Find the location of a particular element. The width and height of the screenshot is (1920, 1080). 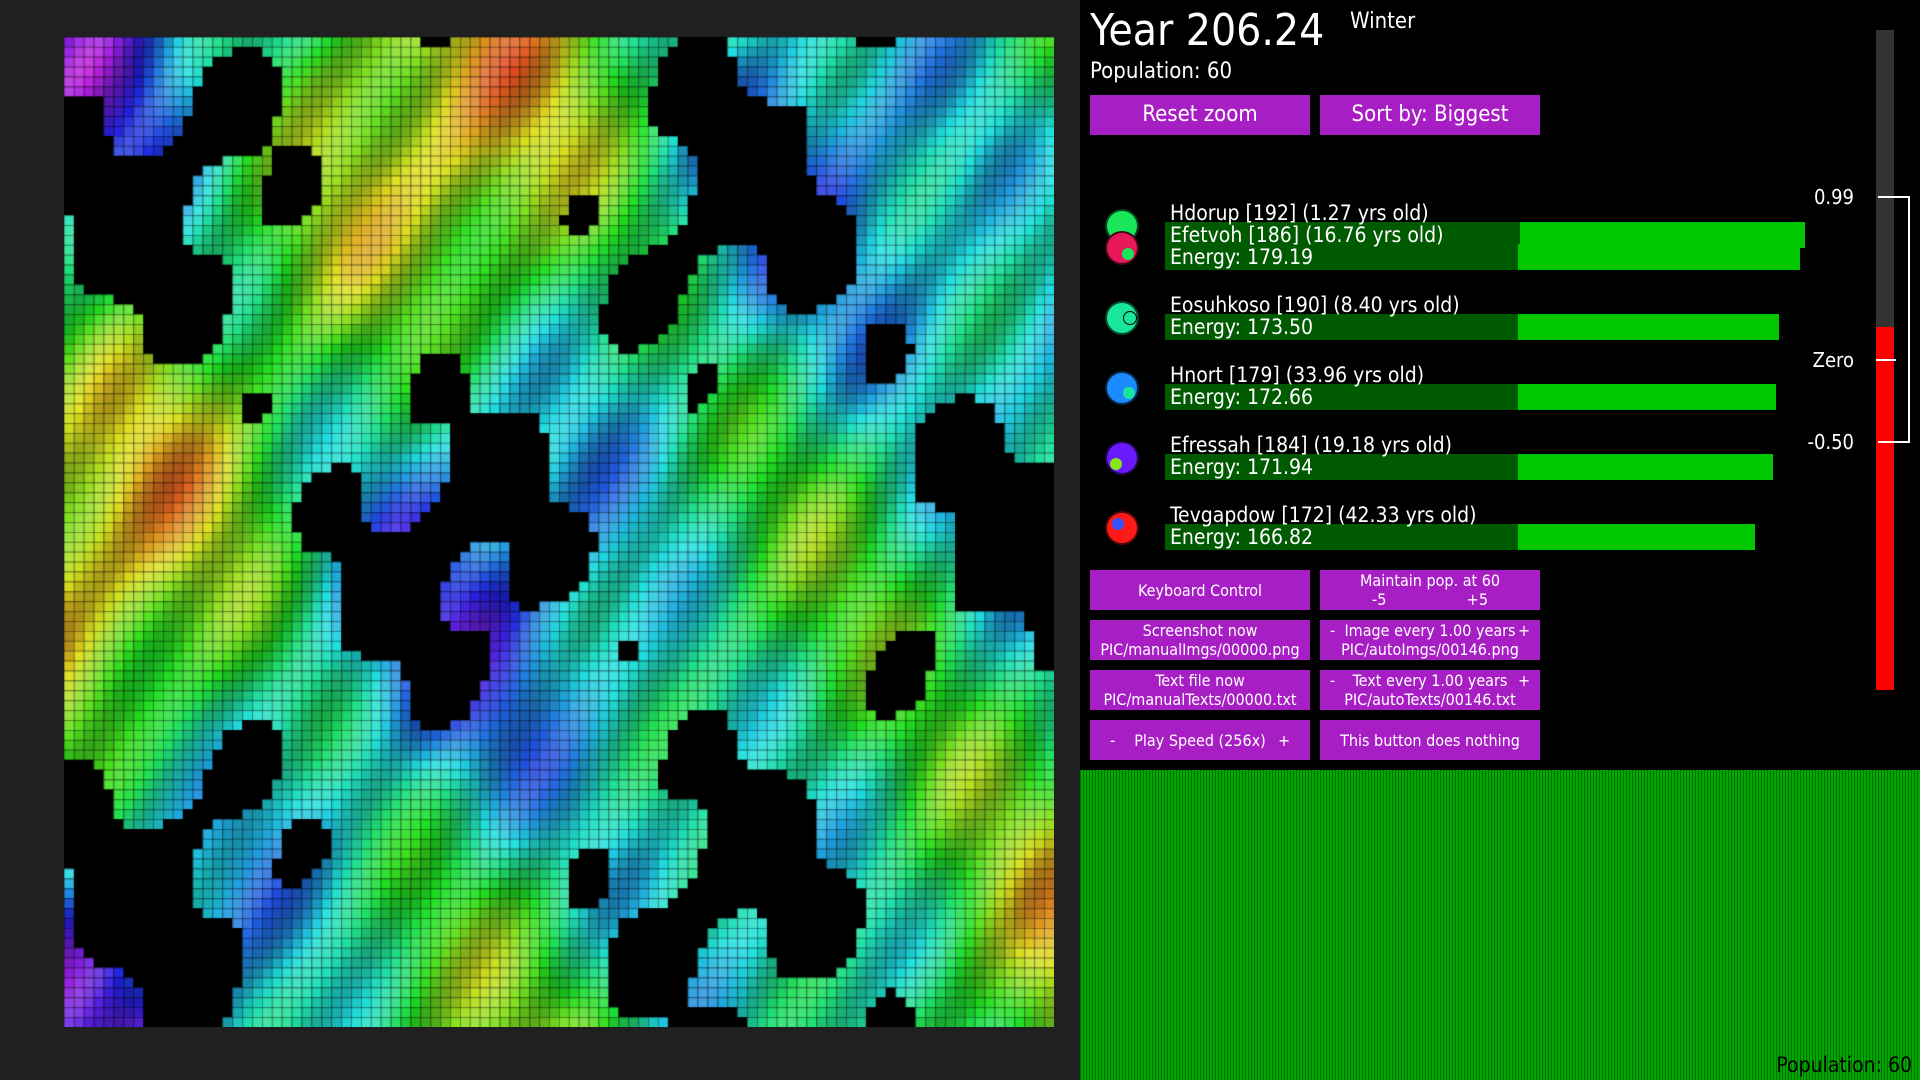

population-history-graph: Population: 60 is located at coordinates (1500, 925).